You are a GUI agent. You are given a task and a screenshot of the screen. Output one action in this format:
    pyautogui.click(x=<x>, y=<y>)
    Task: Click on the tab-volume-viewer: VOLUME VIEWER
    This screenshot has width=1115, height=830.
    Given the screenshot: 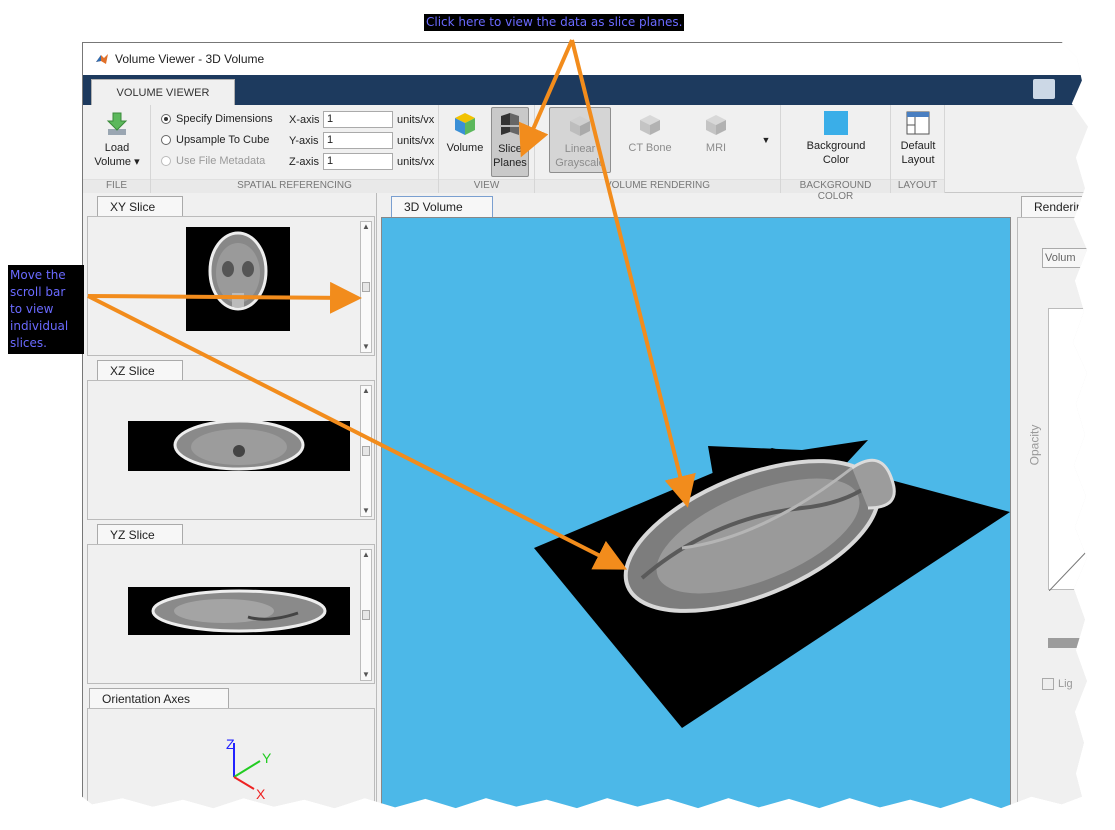 What is the action you would take?
    pyautogui.click(x=163, y=92)
    